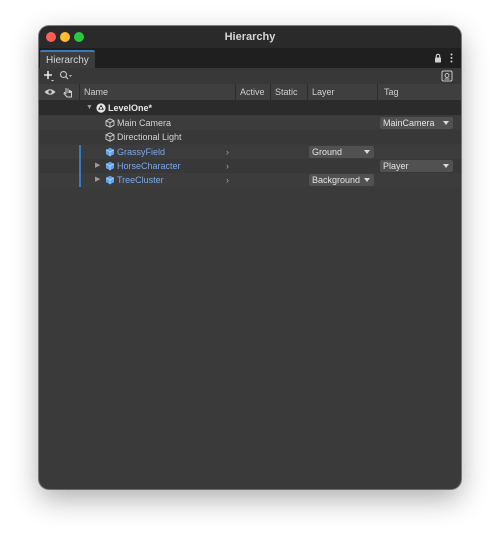 This screenshot has height=542, width=500. What do you see at coordinates (451, 58) in the screenshot?
I see `more-options-icon` at bounding box center [451, 58].